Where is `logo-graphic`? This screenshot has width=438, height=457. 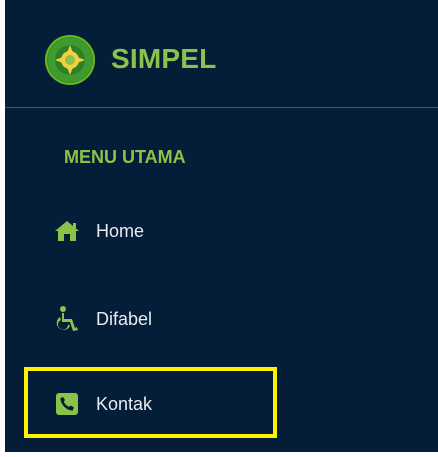 logo-graphic is located at coordinates (70, 60).